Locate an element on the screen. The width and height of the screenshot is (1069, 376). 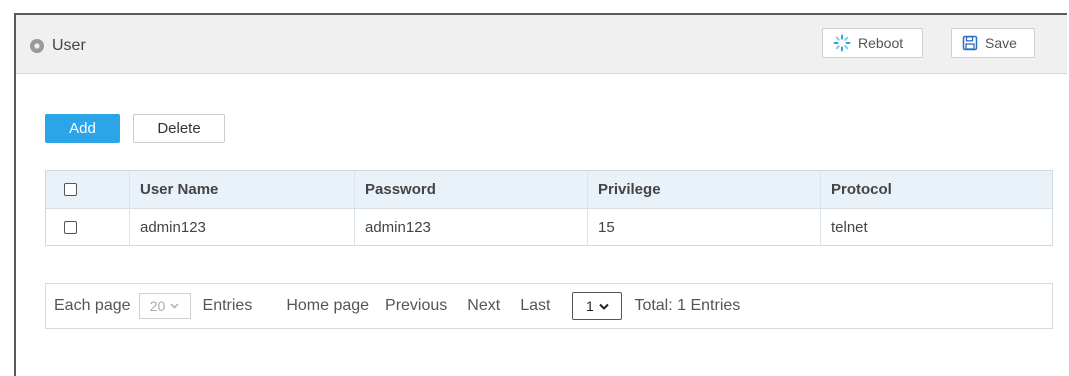
delete-button: Delete is located at coordinates (179, 128).